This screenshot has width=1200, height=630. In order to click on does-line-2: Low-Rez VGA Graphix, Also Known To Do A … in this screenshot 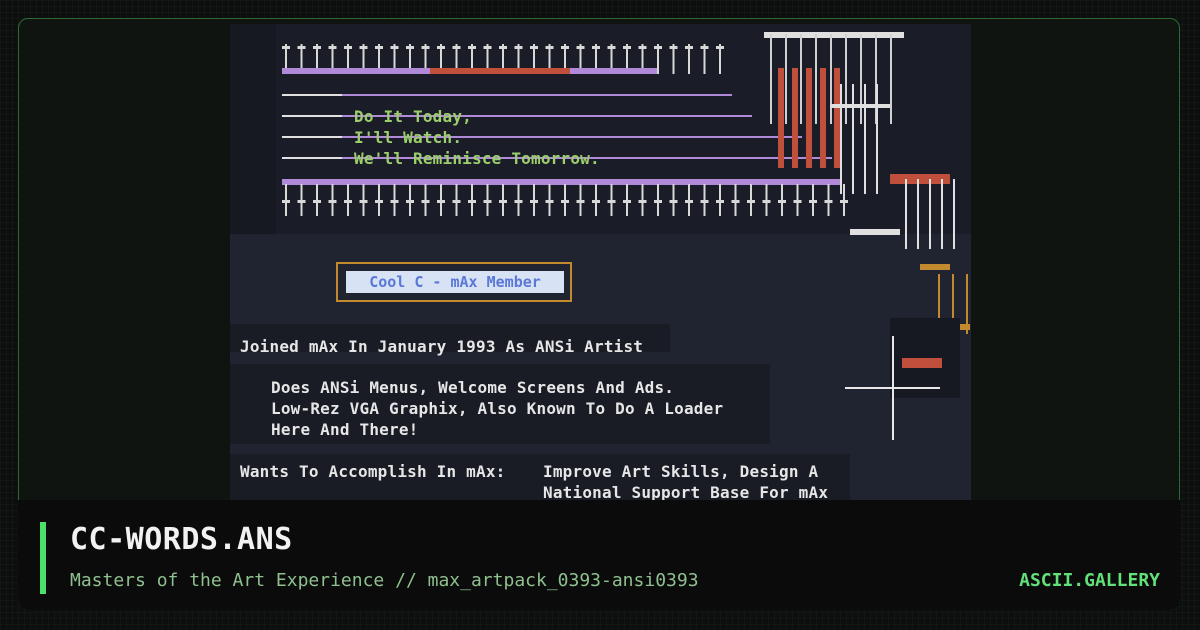, I will do `click(497, 408)`.